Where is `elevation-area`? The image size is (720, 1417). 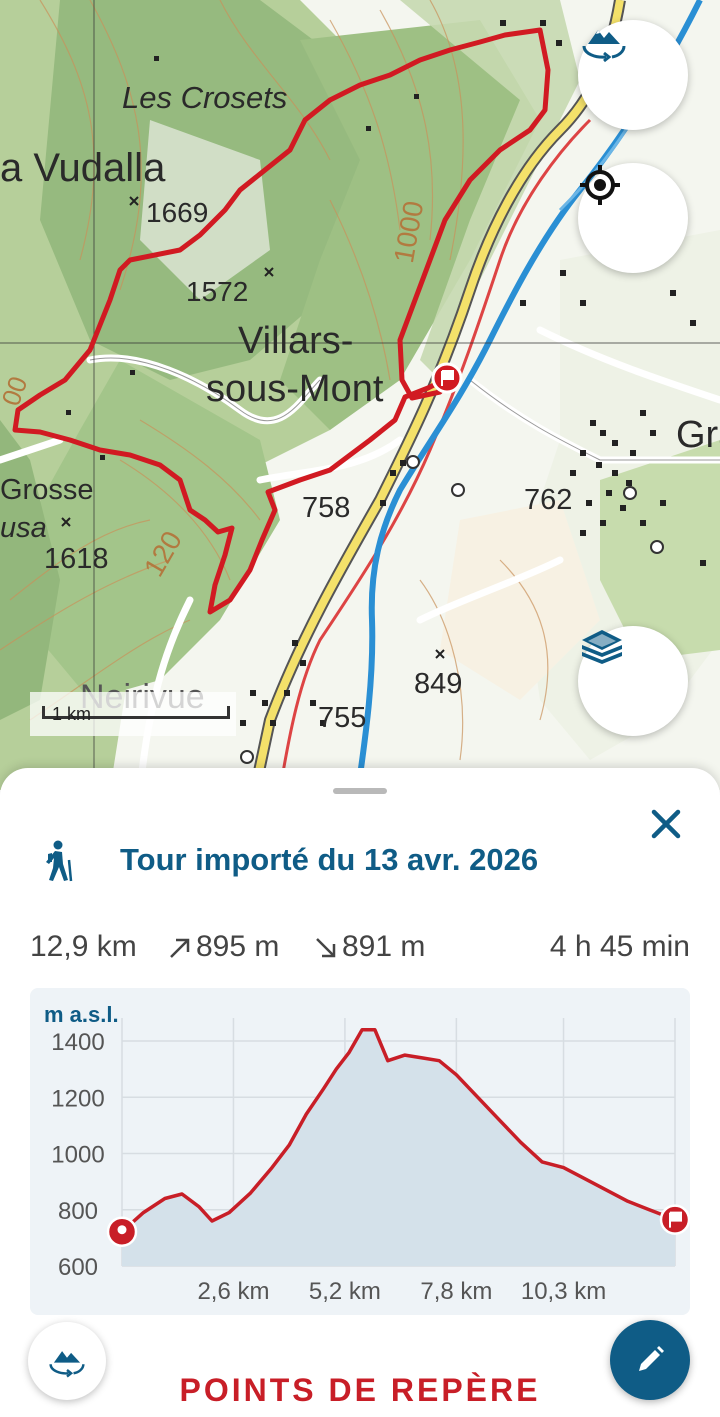
elevation-area is located at coordinates (398, 1147).